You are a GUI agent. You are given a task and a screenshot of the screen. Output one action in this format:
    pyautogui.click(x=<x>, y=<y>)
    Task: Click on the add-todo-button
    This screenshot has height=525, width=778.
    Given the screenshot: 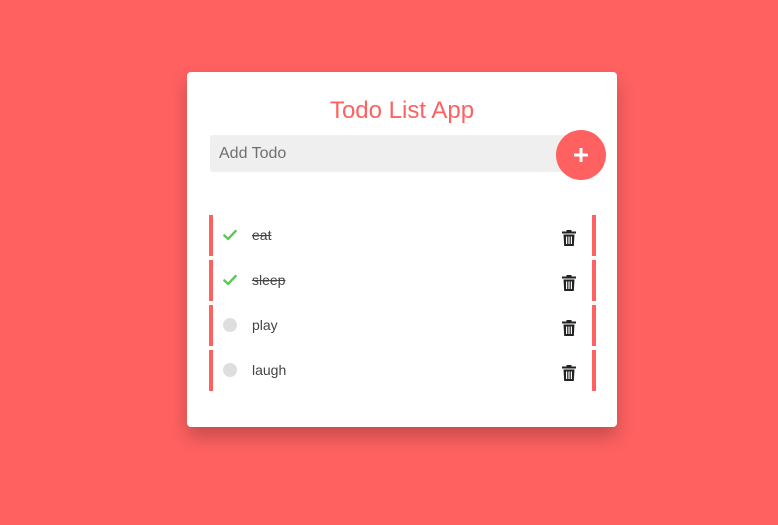 What is the action you would take?
    pyautogui.click(x=581, y=155)
    